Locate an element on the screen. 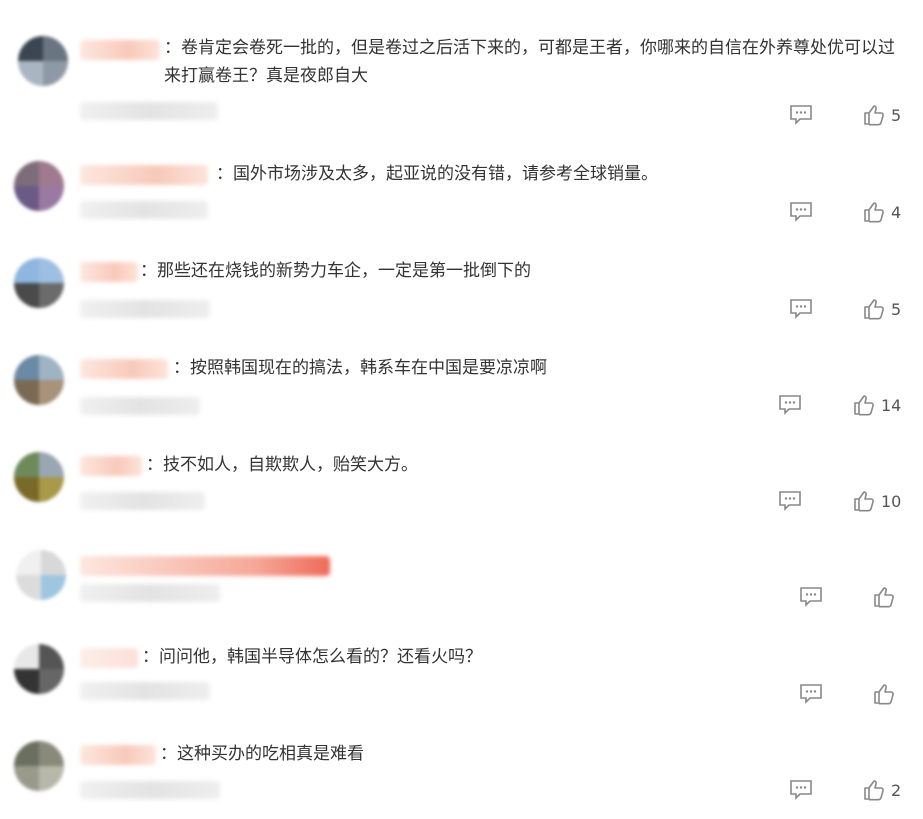 This screenshot has width=923, height=819. comment-text: ：这种买办的吃相真是难看 is located at coordinates (262, 754).